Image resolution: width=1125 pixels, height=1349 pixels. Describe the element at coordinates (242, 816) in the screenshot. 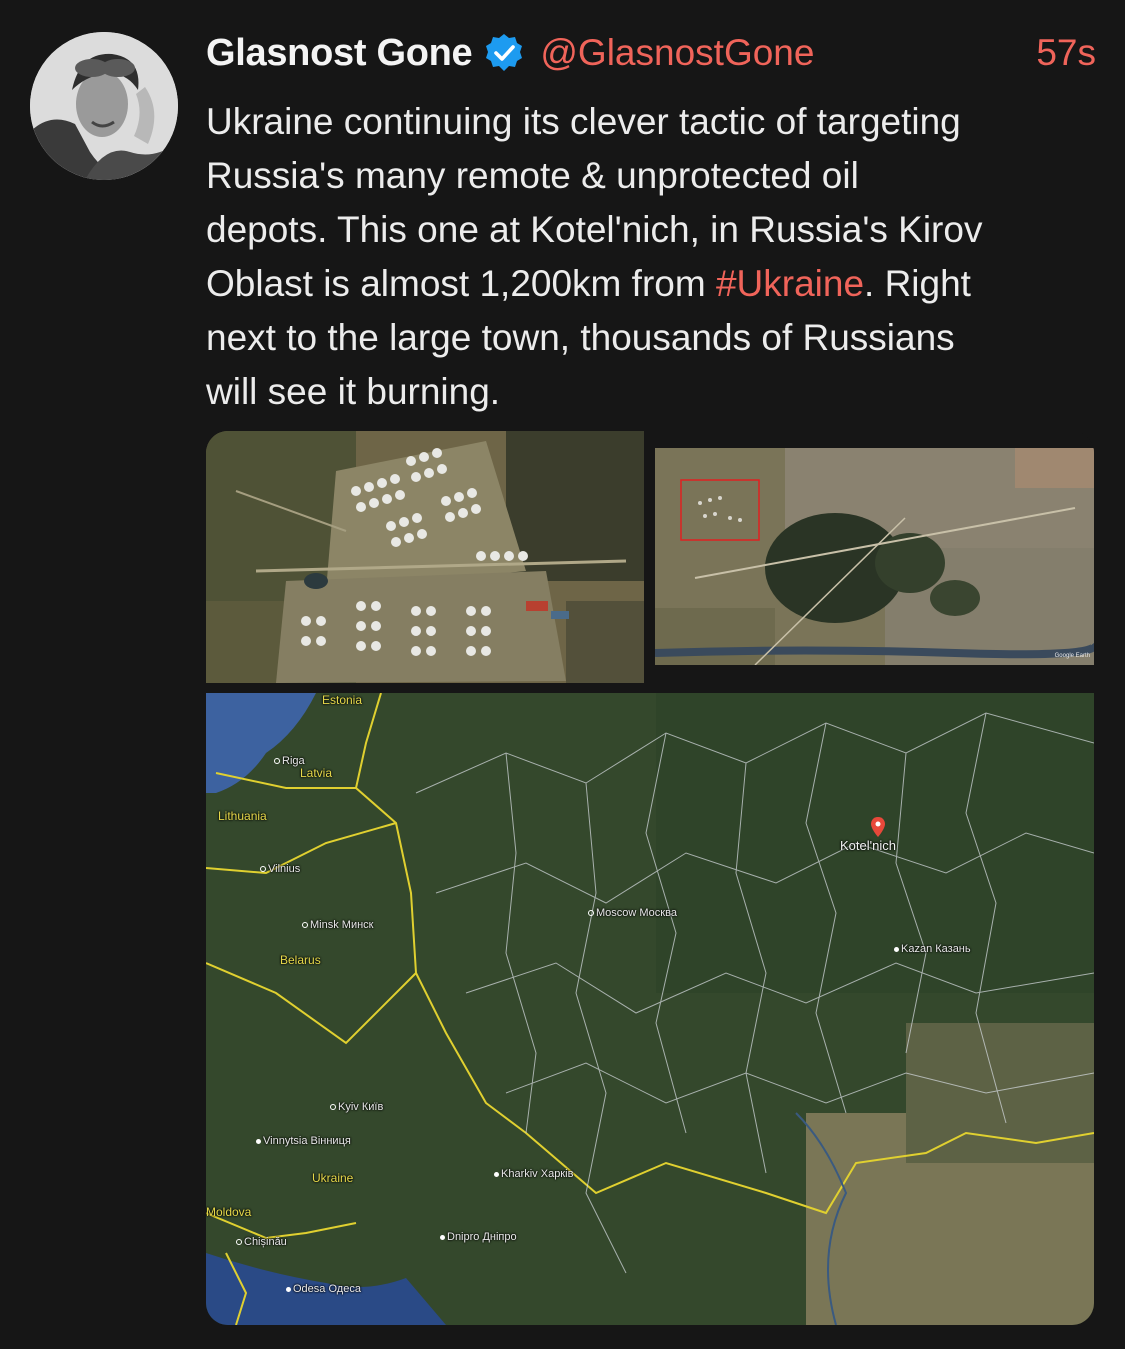

I see `map-label-lithuania: Lithuania` at that location.